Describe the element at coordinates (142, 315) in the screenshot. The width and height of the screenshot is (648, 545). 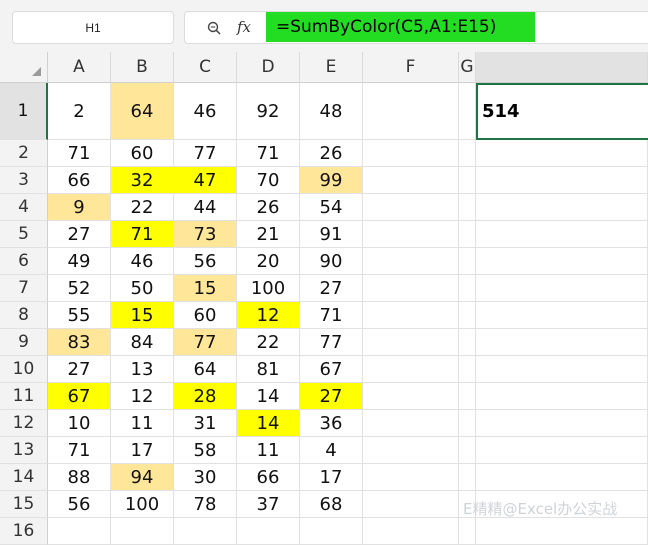
I see `cell-b8: 15` at that location.